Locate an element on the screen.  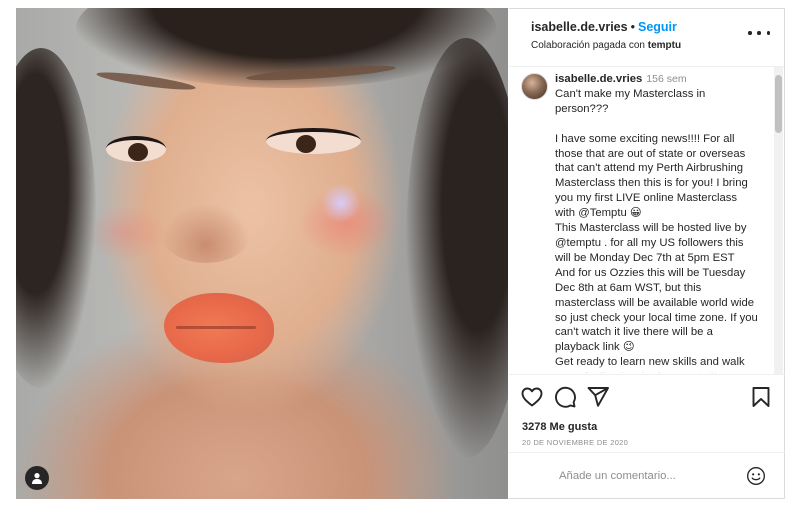
post-header-line: isabelle.de.vries • Seguir is located at coordinates (604, 27).